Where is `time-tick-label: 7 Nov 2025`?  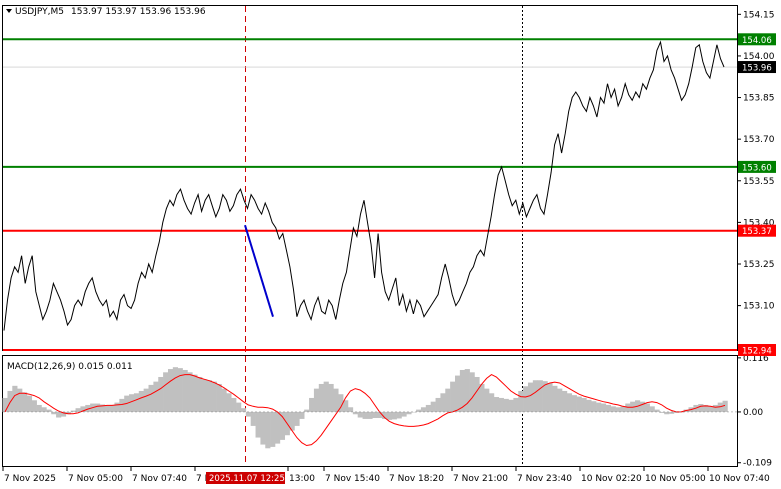
time-tick-label: 7 Nov 2025 is located at coordinates (30, 479).